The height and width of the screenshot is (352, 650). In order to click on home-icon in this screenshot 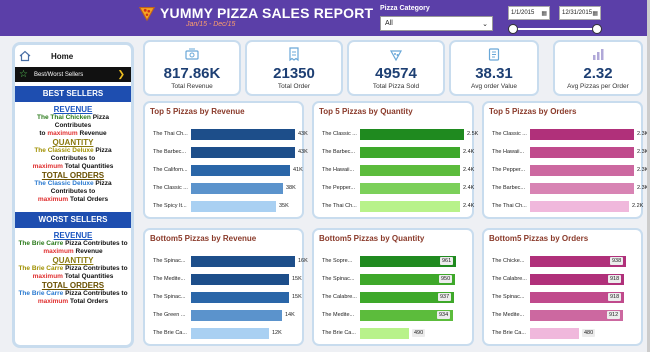, I will do `click(25, 56)`.